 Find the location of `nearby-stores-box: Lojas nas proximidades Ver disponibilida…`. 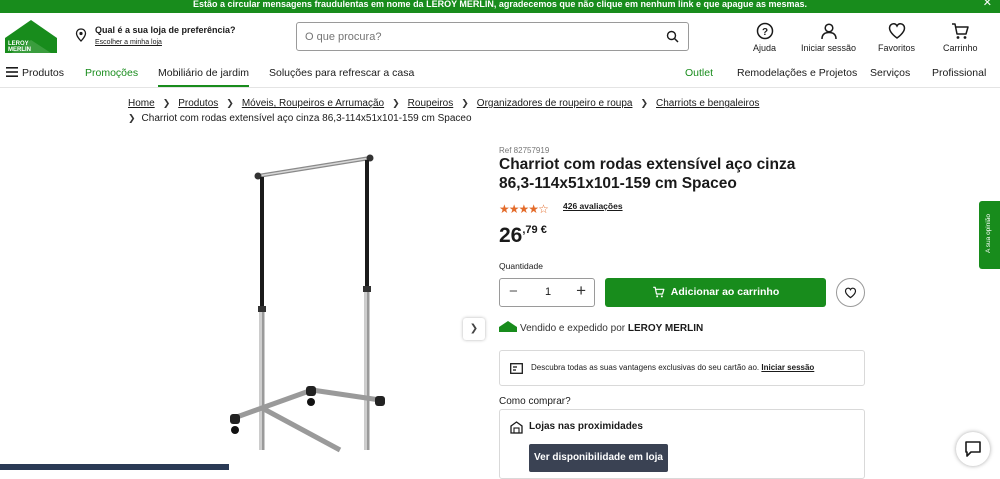

nearby-stores-box: Lojas nas proximidades Ver disponibilida… is located at coordinates (682, 444).